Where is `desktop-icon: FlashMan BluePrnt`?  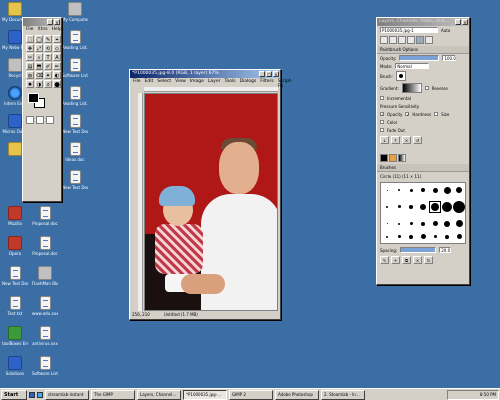 desktop-icon: FlashMan BluePrnt is located at coordinates (45, 276).